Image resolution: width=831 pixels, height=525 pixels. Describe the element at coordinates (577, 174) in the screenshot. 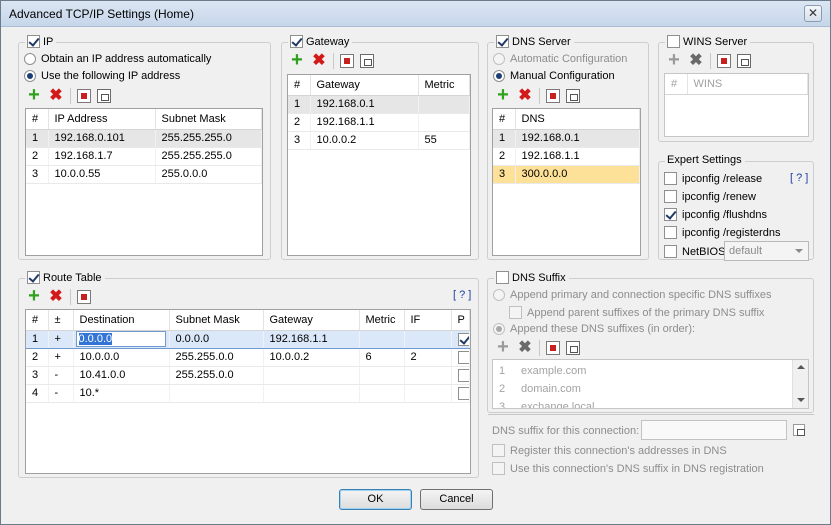

I see `cell: 300.0.0.0` at that location.